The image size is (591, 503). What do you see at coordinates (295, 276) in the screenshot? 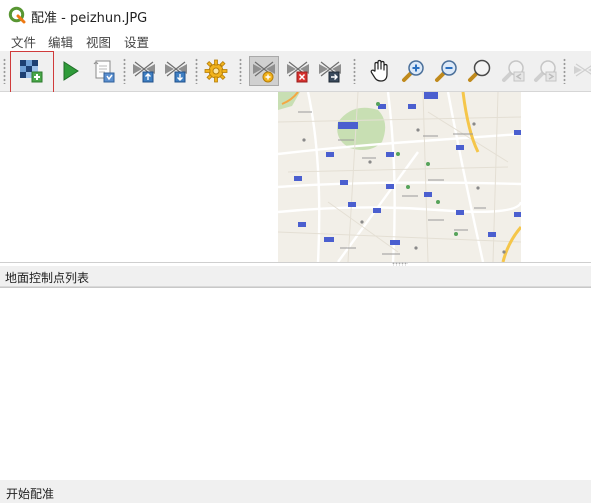
I see `gcp-panel-header: 地面控制点列表` at bounding box center [295, 276].